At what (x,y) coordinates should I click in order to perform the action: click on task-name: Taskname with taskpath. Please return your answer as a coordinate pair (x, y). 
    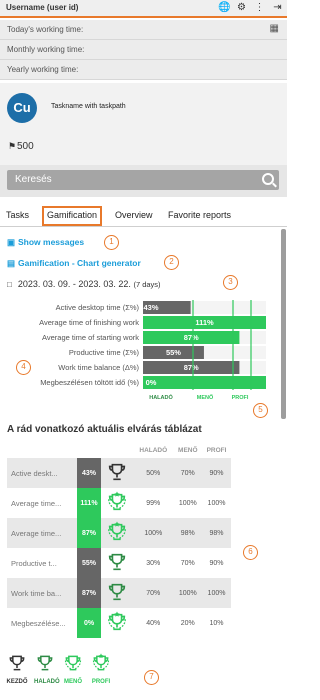
    Looking at the image, I should click on (88, 106).